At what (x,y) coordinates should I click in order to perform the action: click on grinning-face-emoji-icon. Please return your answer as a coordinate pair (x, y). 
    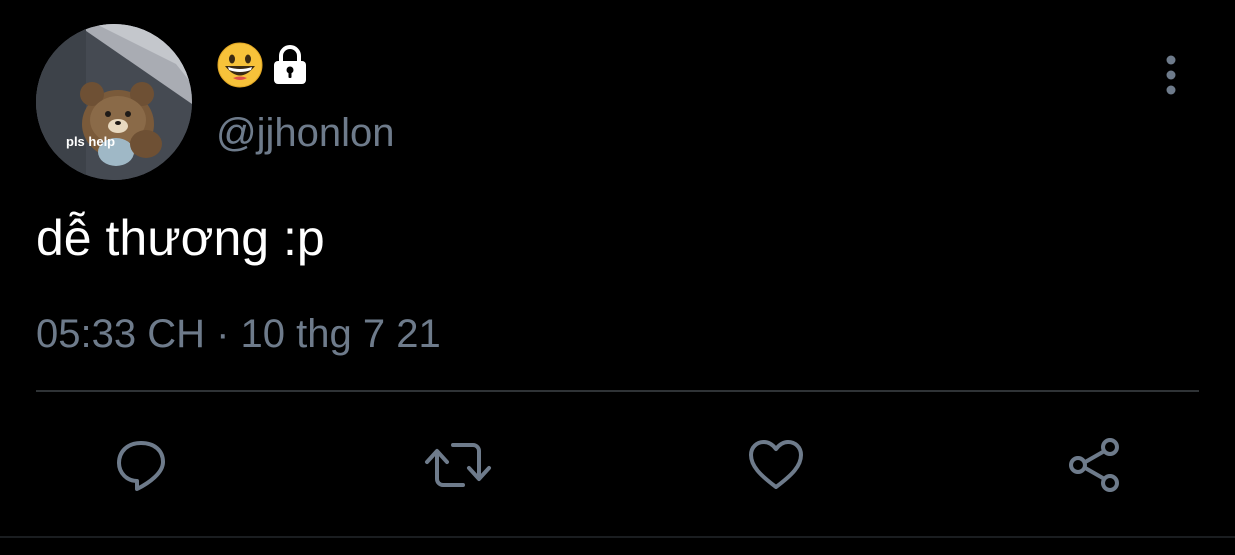
    Looking at the image, I should click on (240, 65).